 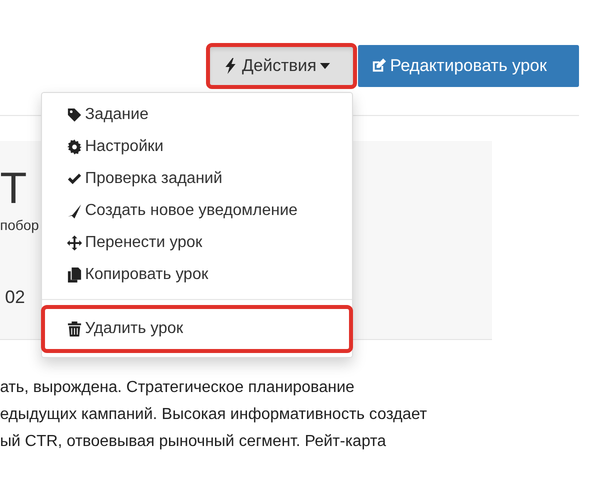 I want to click on move-icon, so click(x=74, y=243).